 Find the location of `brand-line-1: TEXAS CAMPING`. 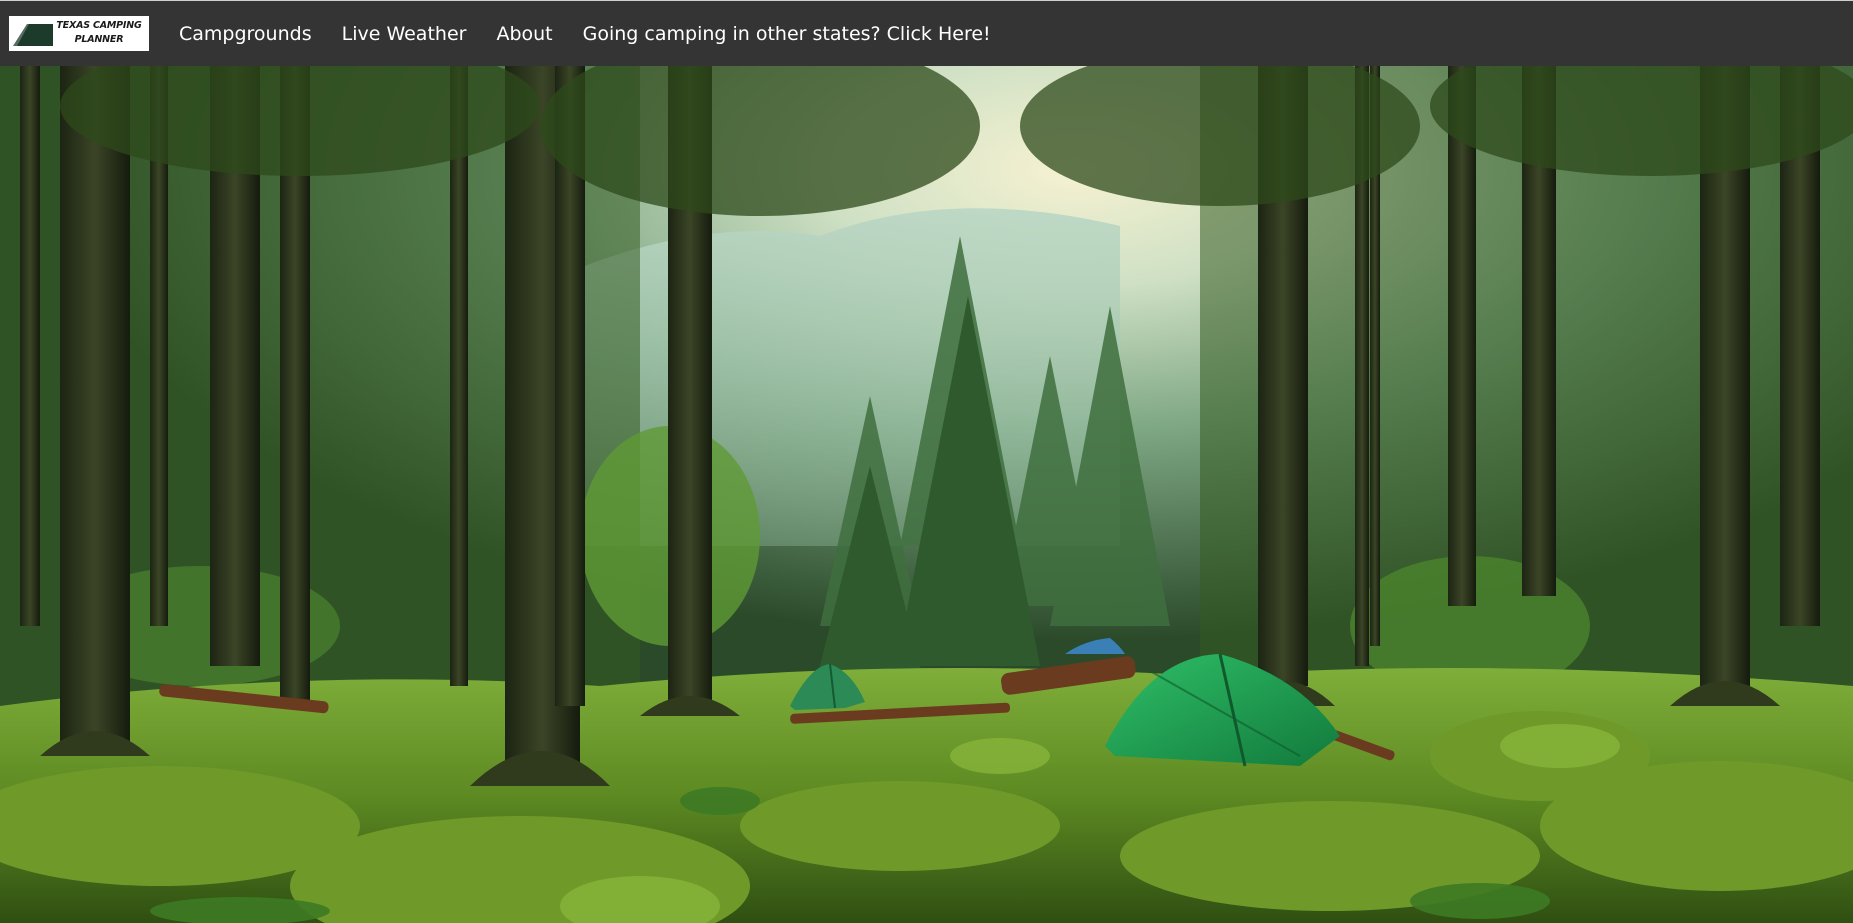

brand-line-1: TEXAS CAMPING is located at coordinates (99, 25).